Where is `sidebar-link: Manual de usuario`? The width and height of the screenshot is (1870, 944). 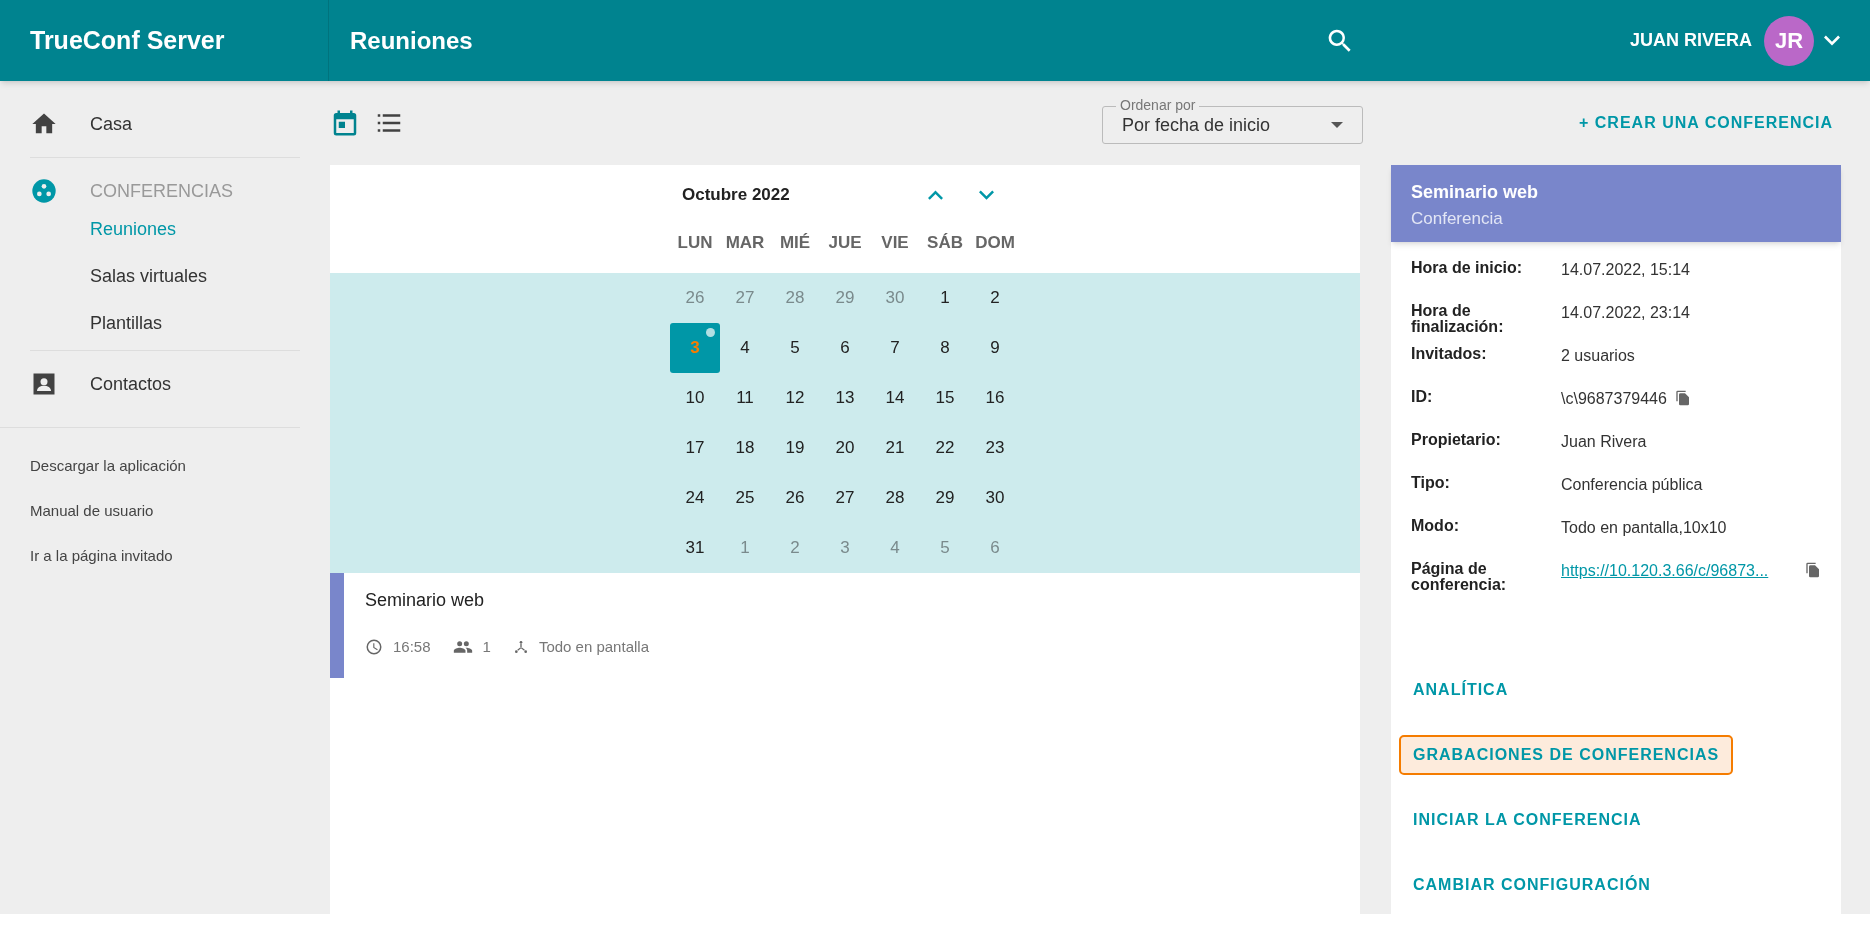 sidebar-link: Manual de usuario is located at coordinates (150, 511).